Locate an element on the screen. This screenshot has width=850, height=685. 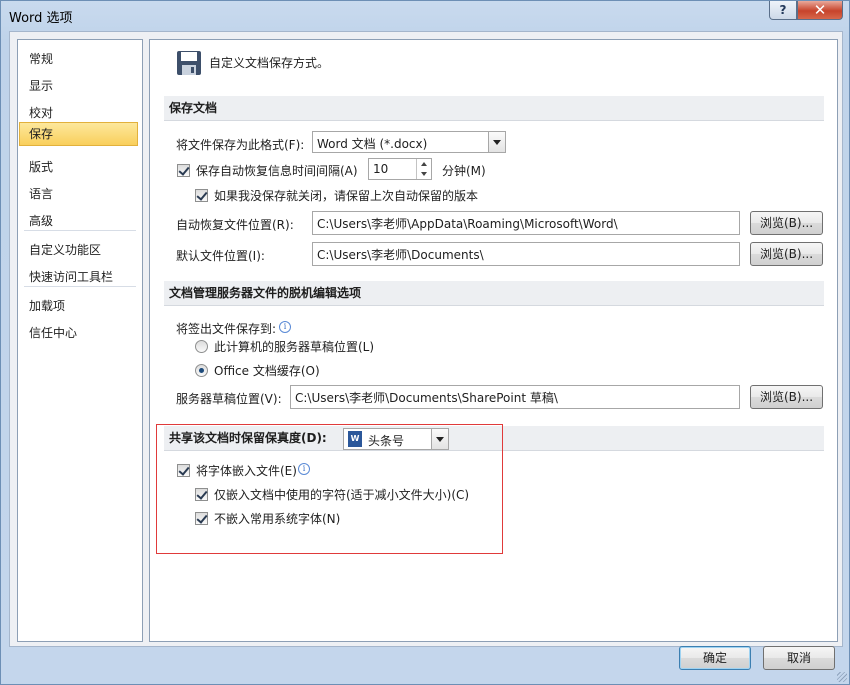
section-header-save-documents: 保存文档 is located at coordinates (494, 108).